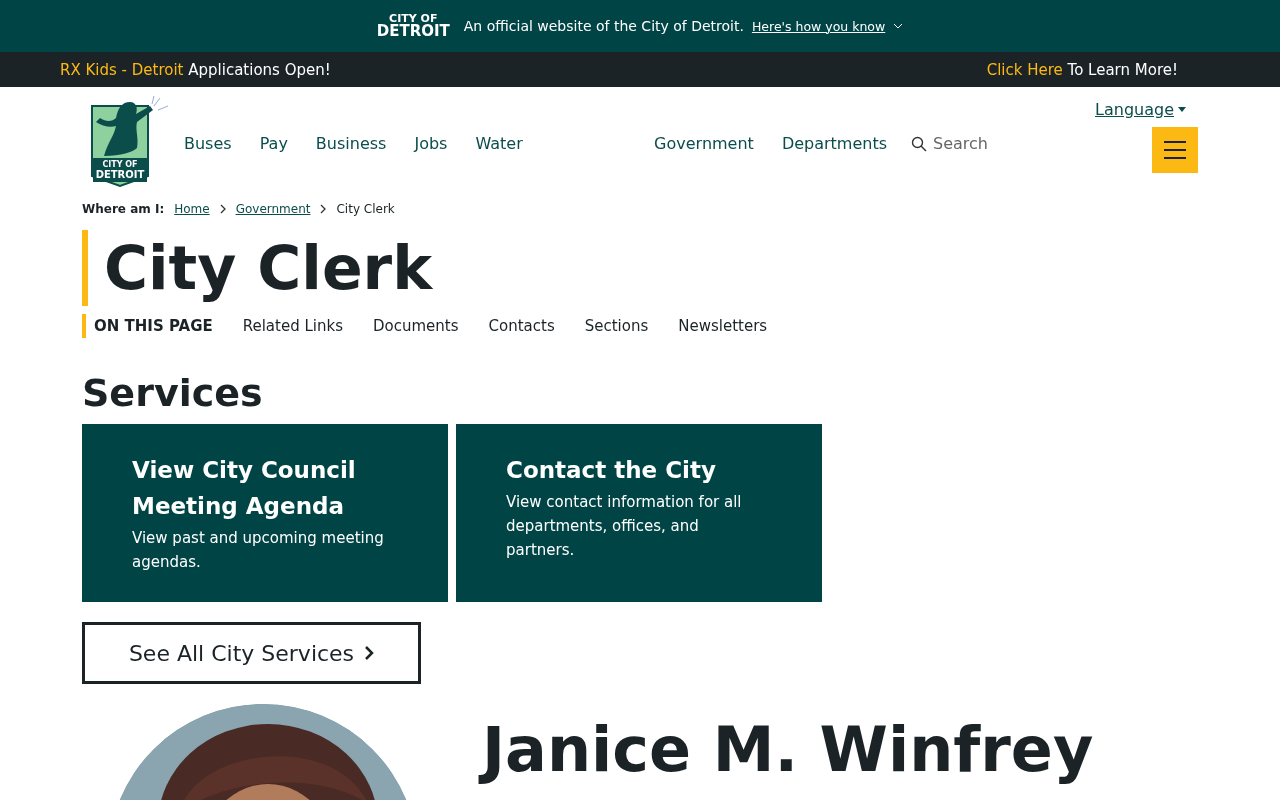  I want to click on nav-link: Buses, so click(208, 143).